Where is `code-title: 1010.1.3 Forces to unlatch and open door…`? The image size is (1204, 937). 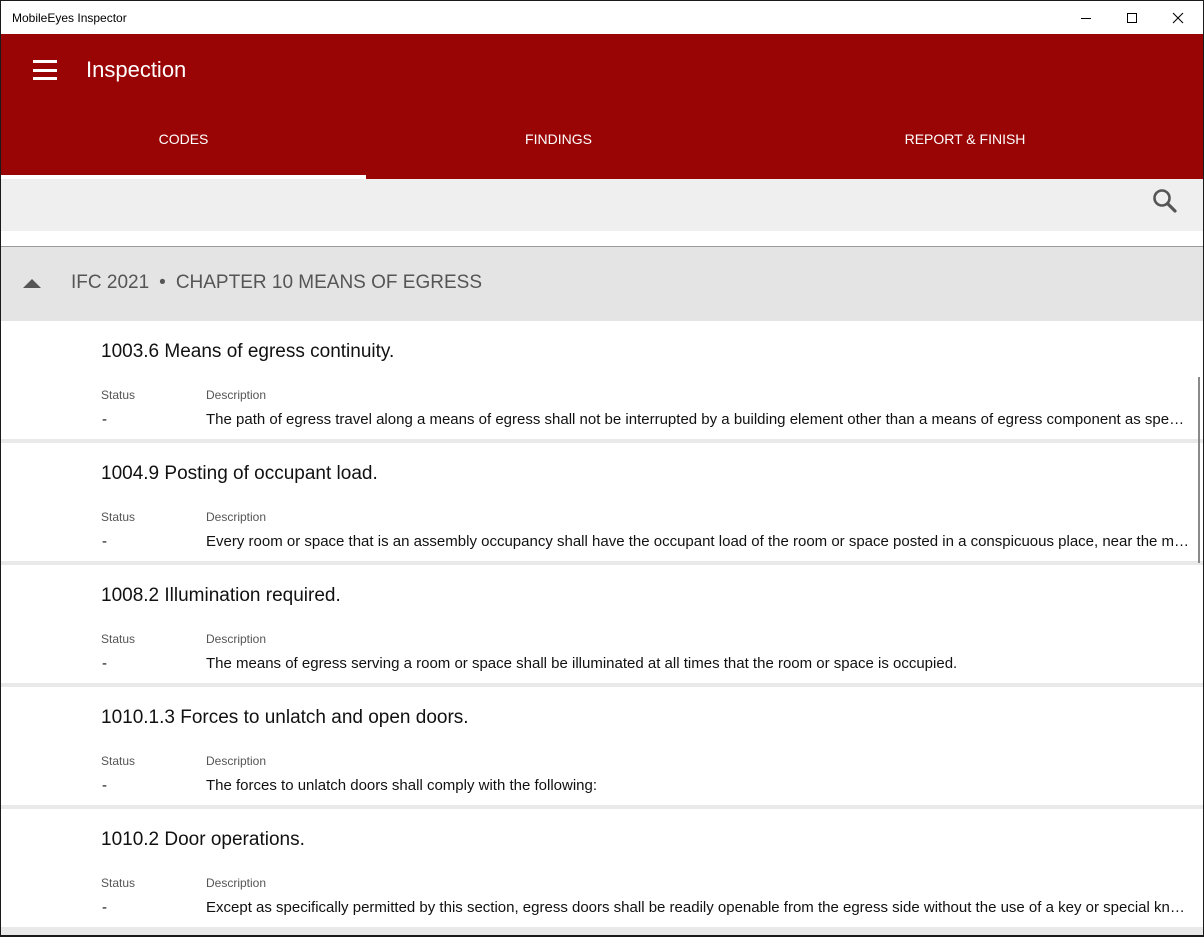 code-title: 1010.1.3 Forces to unlatch and open door… is located at coordinates (285, 717).